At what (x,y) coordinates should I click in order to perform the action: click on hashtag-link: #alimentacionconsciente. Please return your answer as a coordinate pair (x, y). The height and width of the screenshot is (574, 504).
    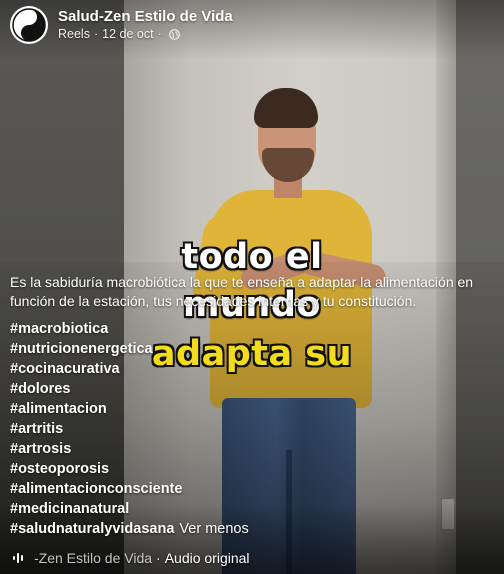
    Looking at the image, I should click on (129, 489).